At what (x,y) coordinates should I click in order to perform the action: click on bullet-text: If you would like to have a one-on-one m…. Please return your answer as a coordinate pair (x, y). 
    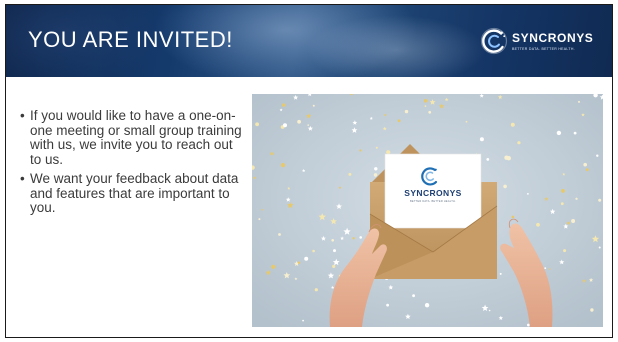
    Looking at the image, I should click on (136, 137).